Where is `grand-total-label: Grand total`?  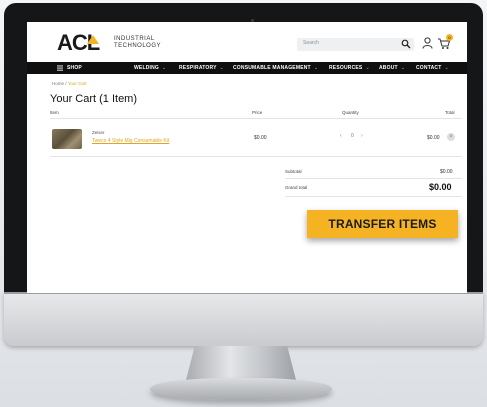
grand-total-label: Grand total is located at coordinates (296, 187).